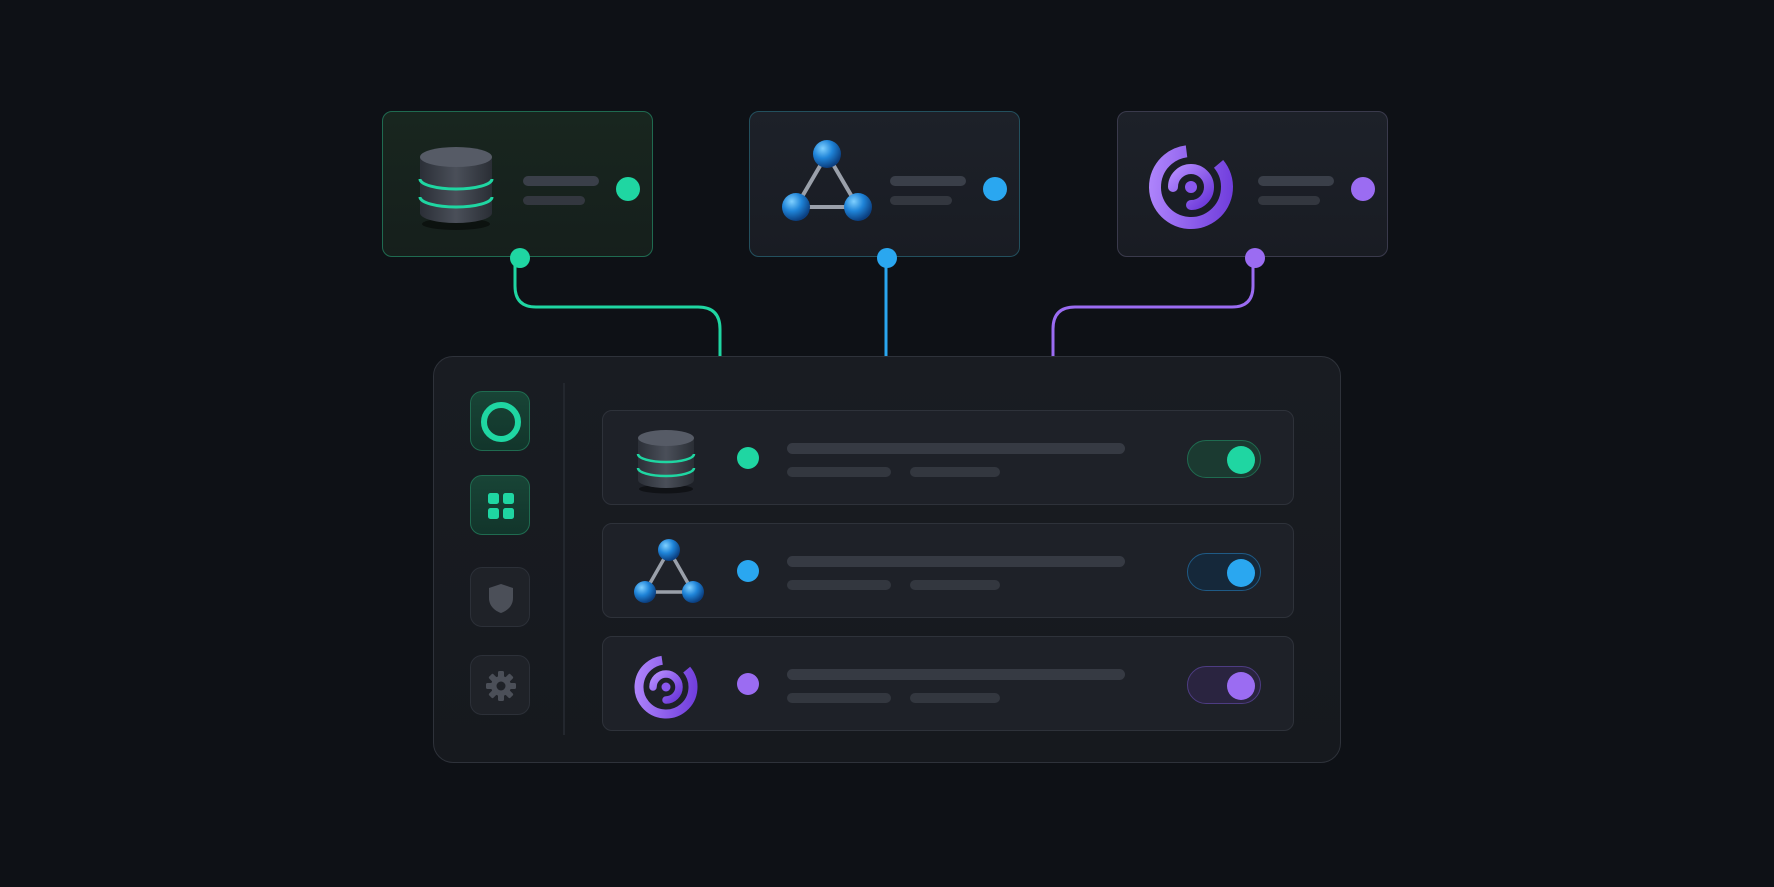 The height and width of the screenshot is (887, 1774). I want to click on grid-icon, so click(501, 506).